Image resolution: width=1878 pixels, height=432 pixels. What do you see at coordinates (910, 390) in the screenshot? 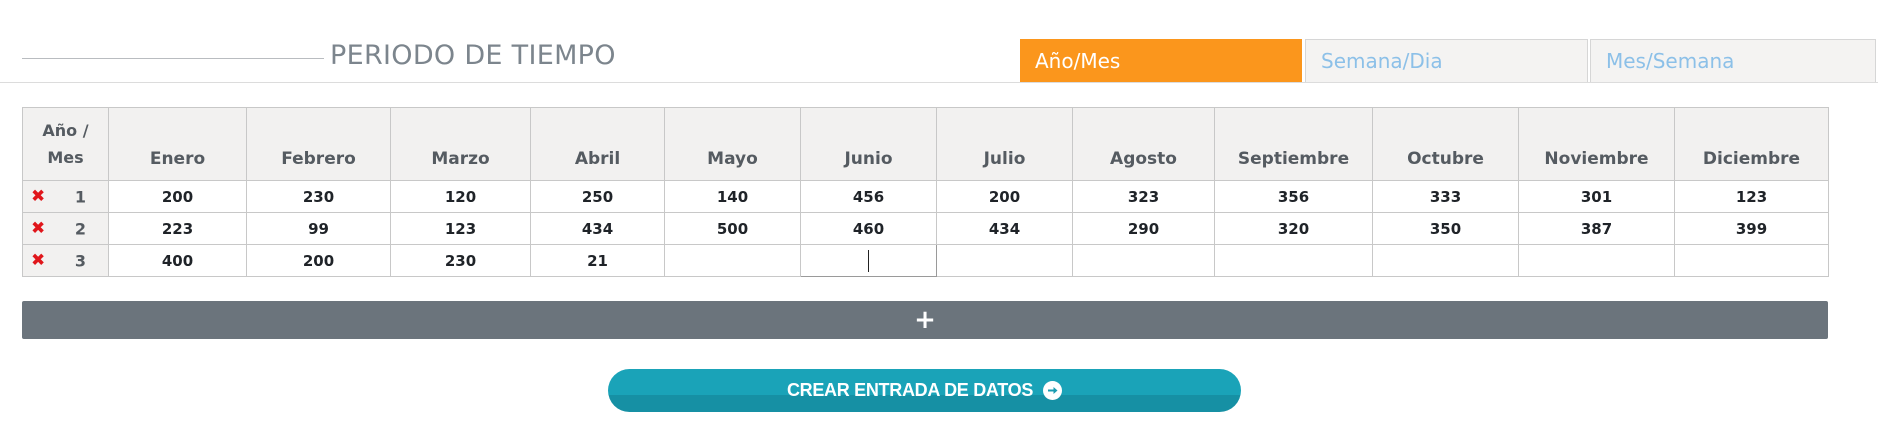
I see `submit-button-label: CREAR ENTRADA DE DATOS` at bounding box center [910, 390].